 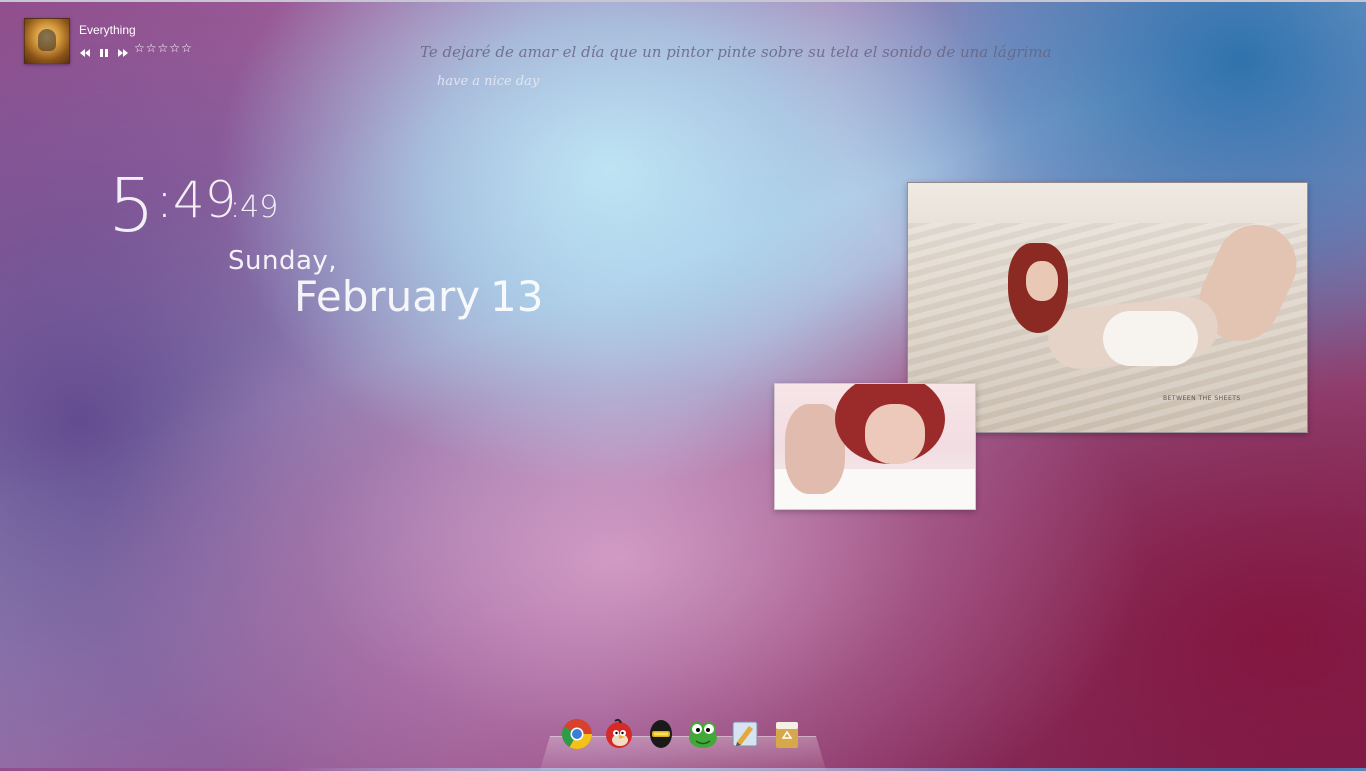 I want to click on photo-watermark: BETWEEN THE SHEETS, so click(x=1202, y=398).